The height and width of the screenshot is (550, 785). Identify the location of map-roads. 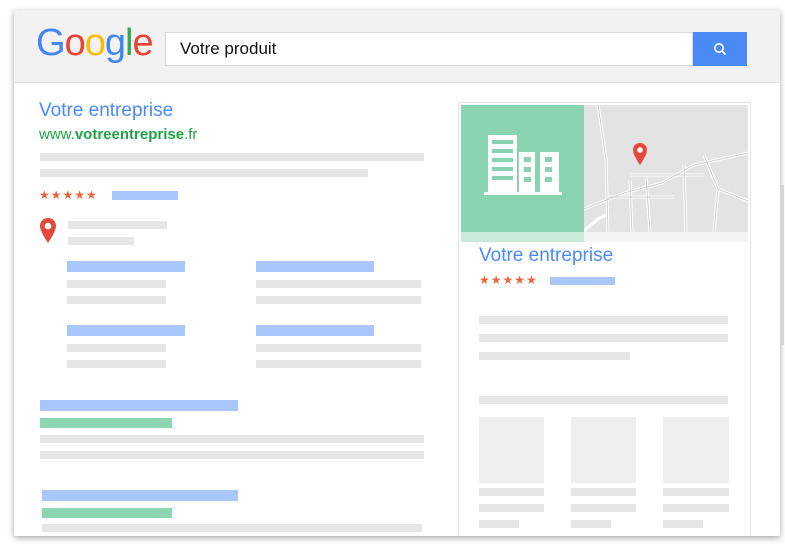
(666, 168).